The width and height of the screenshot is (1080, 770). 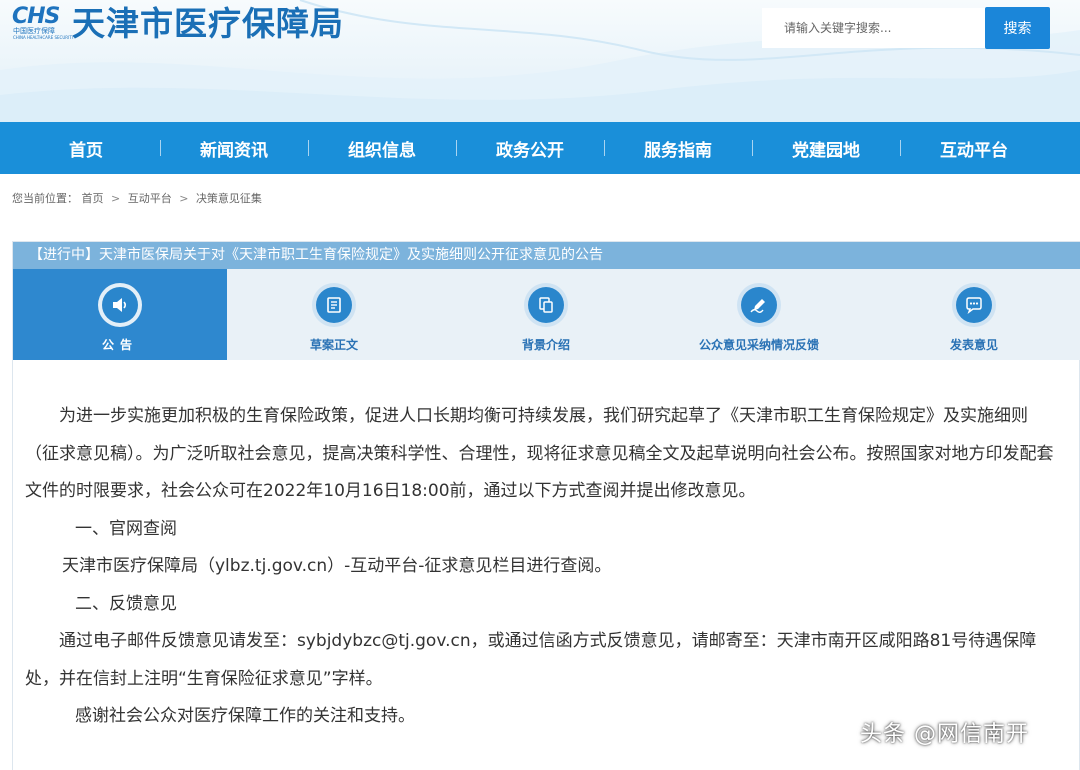 I want to click on site-title: 天津市医疗保障局, so click(x=208, y=23).